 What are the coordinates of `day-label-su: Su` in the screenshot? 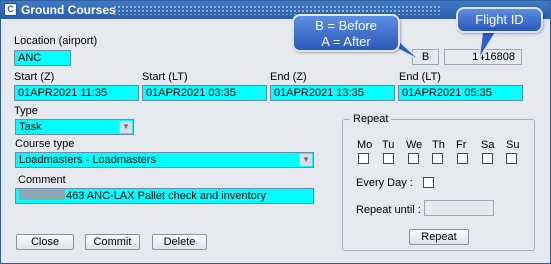 It's located at (513, 145).